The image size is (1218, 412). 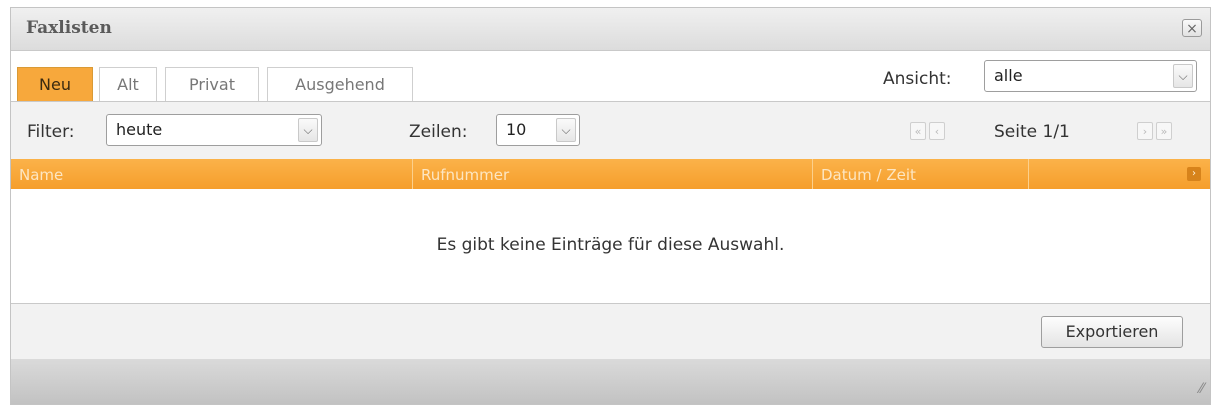 I want to click on view-label: Ansicht:, so click(x=917, y=79).